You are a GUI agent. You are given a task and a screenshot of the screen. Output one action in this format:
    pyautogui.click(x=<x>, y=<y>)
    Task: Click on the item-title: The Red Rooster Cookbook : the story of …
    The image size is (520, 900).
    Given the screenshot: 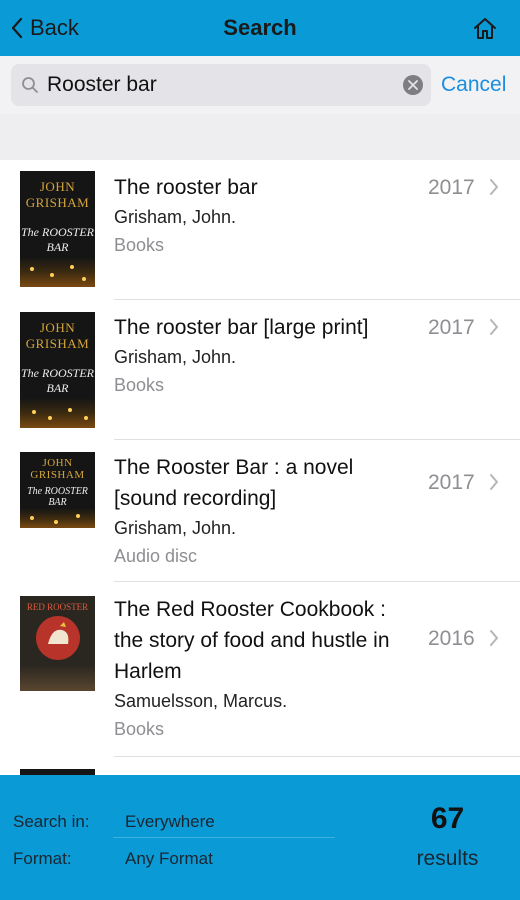 What is the action you would take?
    pyautogui.click(x=252, y=640)
    